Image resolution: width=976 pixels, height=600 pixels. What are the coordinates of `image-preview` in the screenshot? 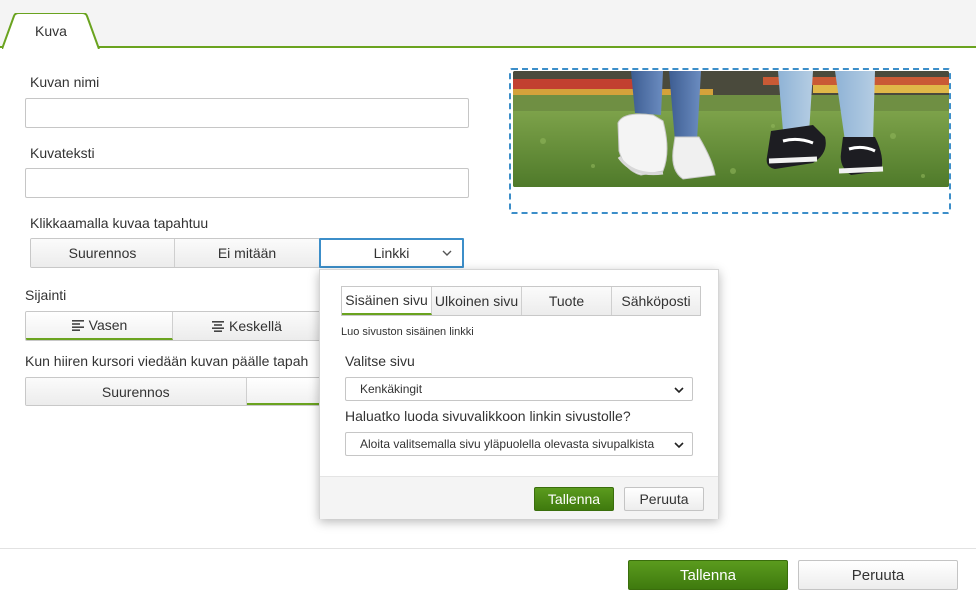 It's located at (730, 141).